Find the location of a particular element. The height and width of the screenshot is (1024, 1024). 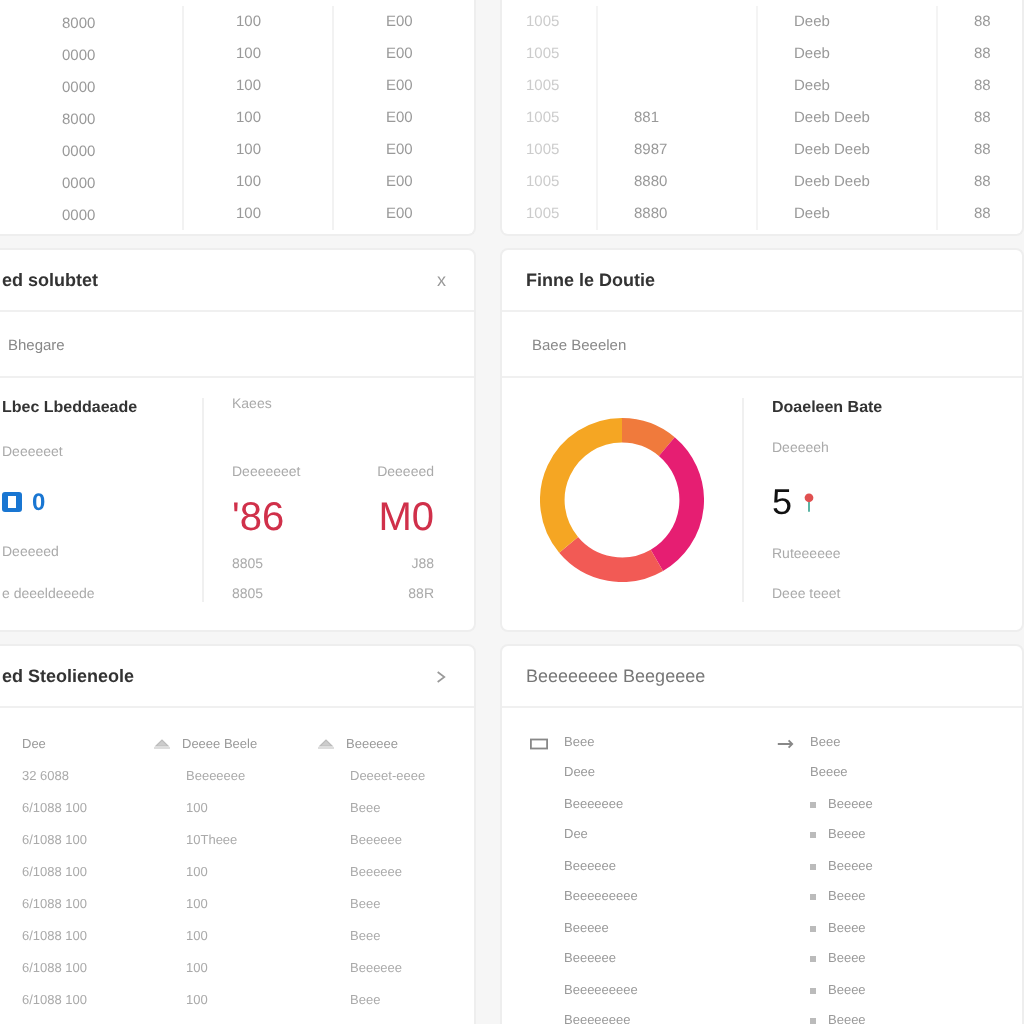

card-title: ed Steolieneole is located at coordinates (68, 676).